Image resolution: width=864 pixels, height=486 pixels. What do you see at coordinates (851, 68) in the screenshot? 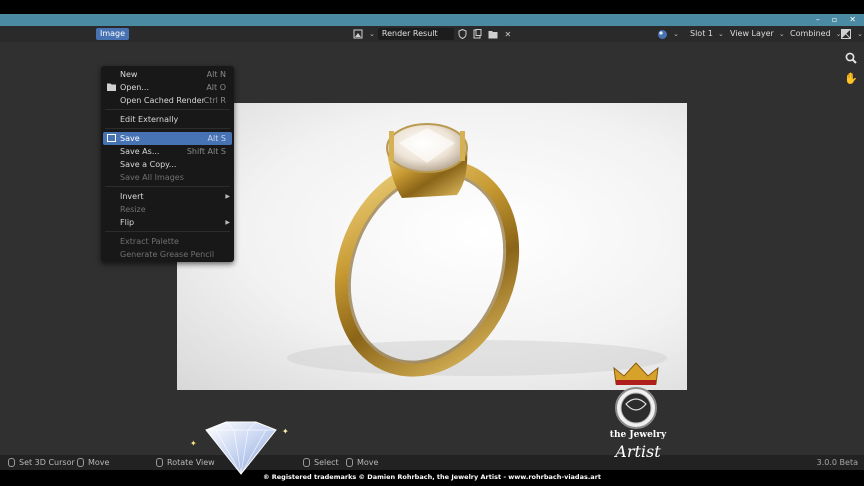
I see `navigation-gizmos: ✋` at bounding box center [851, 68].